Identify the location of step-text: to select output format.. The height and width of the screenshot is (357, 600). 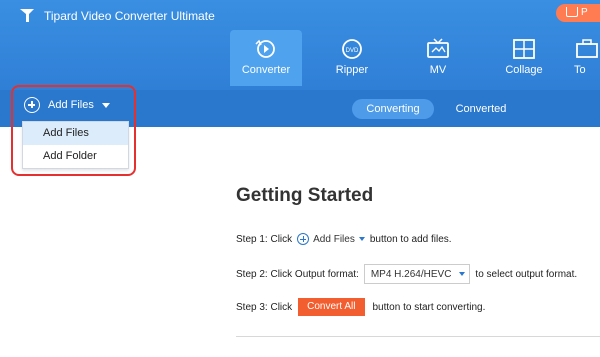
(526, 274).